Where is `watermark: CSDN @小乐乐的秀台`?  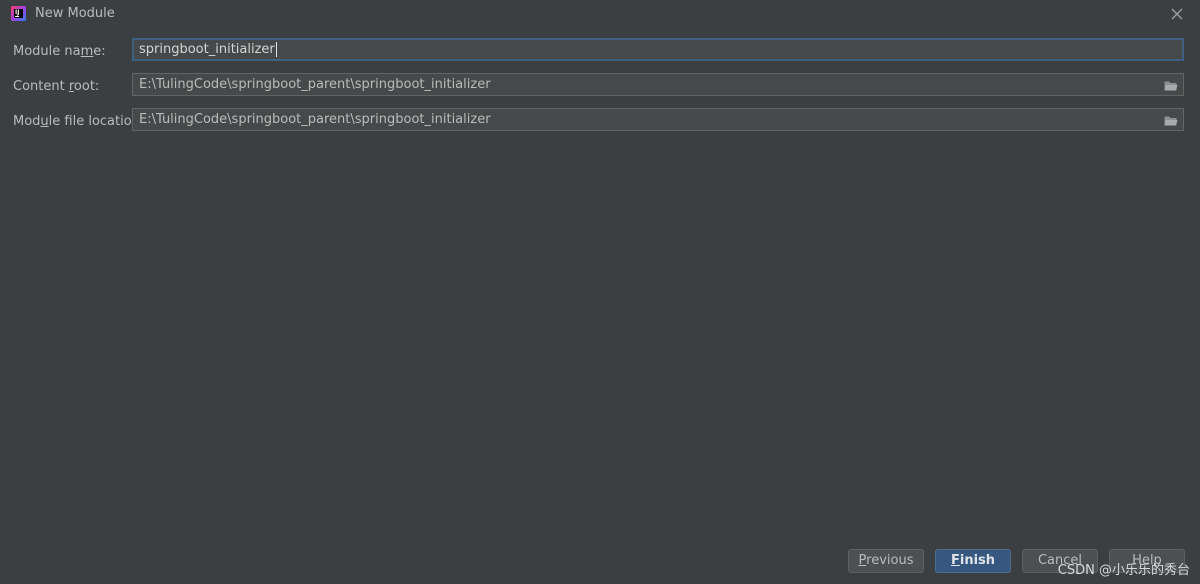 watermark: CSDN @小乐乐的秀台 is located at coordinates (1123, 570).